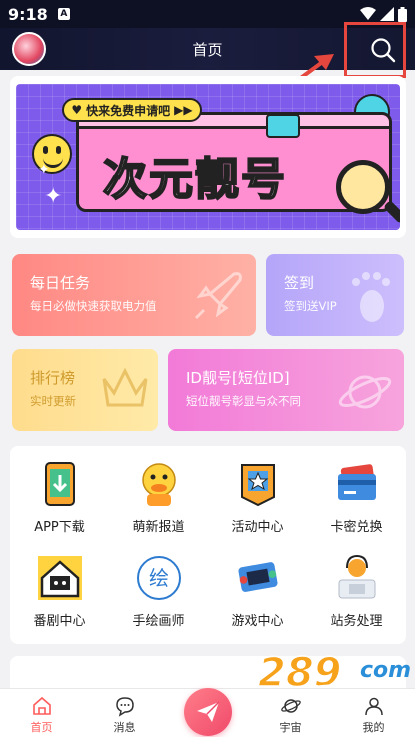 The height and width of the screenshot is (737, 415). What do you see at coordinates (383, 50) in the screenshot?
I see `search-icon` at bounding box center [383, 50].